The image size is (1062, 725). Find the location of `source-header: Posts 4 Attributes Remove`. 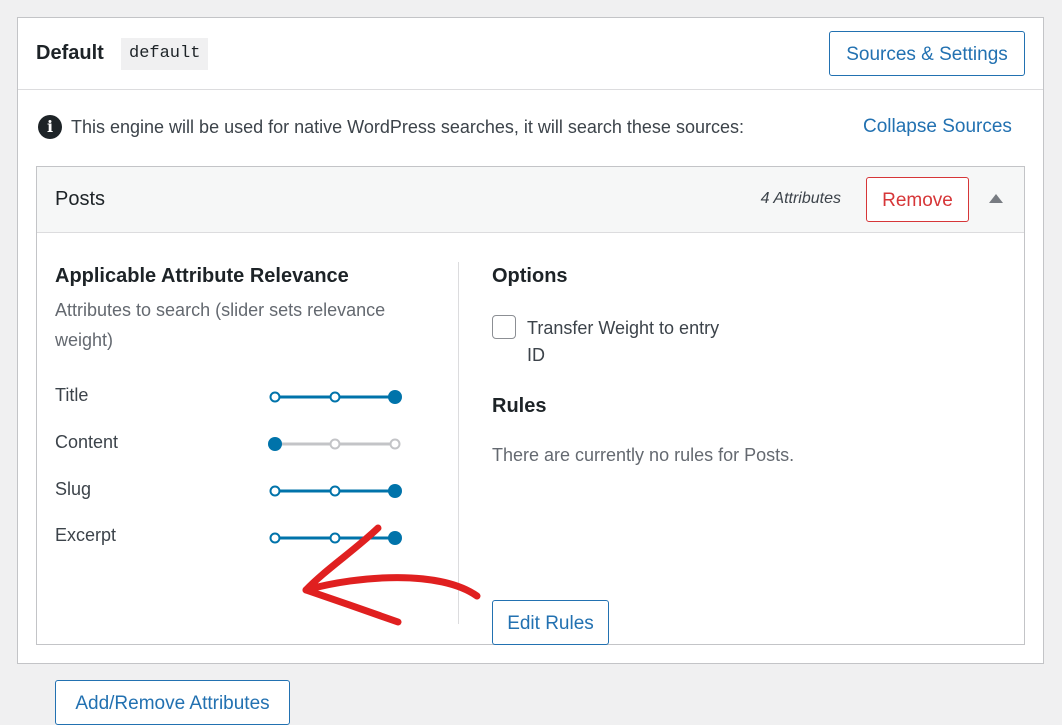

source-header: Posts 4 Attributes Remove is located at coordinates (530, 200).